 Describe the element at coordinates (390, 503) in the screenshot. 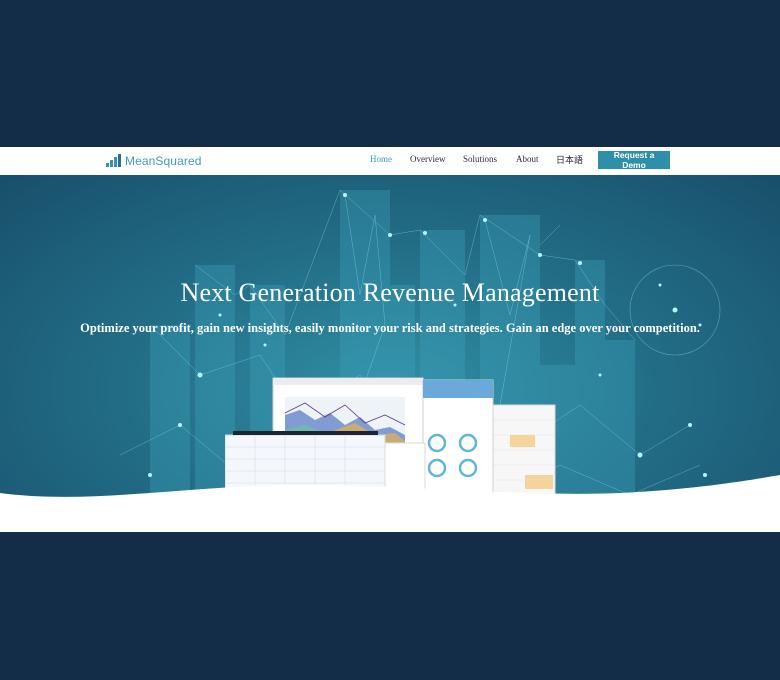

I see `hero-bottom-wave` at that location.